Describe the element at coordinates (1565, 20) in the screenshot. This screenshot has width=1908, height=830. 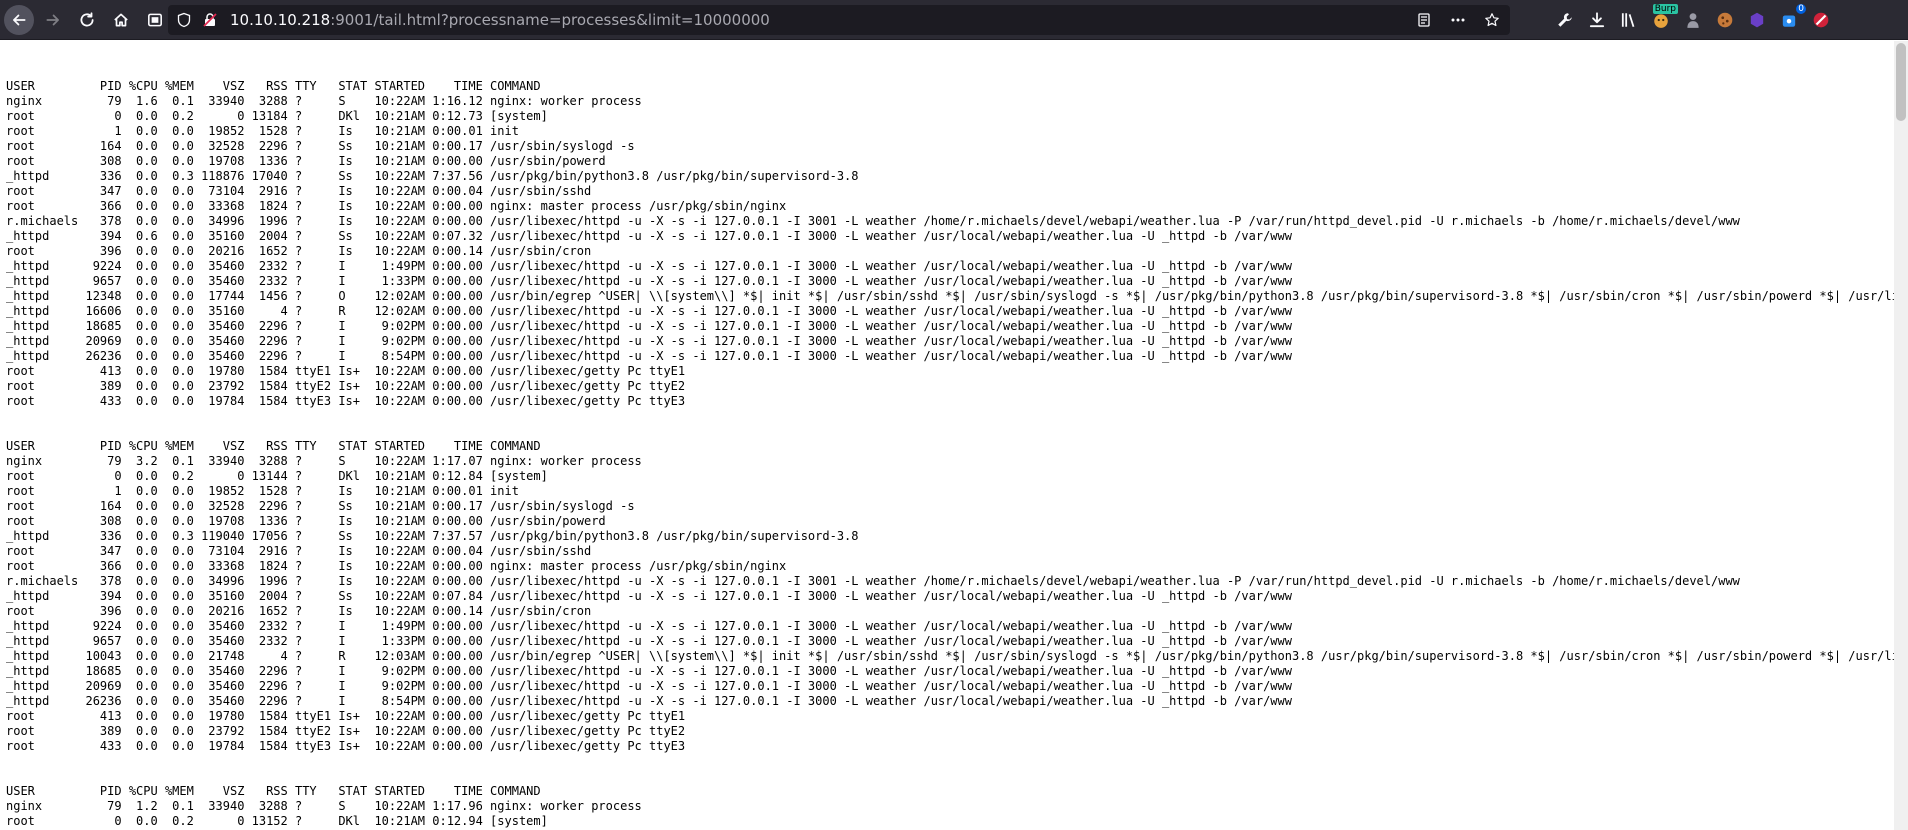
I see `wrench-icon` at that location.